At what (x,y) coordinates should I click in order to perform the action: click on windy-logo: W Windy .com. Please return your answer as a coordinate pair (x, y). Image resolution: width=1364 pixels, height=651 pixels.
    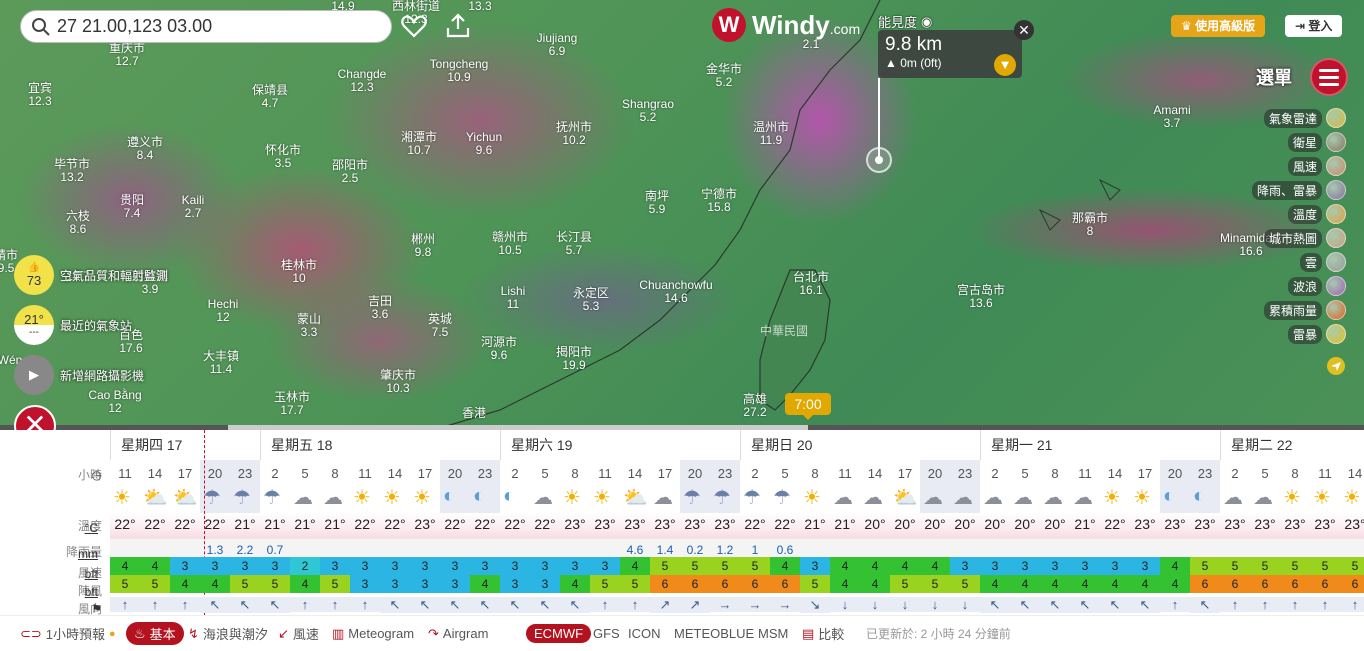
    Looking at the image, I should click on (786, 25).